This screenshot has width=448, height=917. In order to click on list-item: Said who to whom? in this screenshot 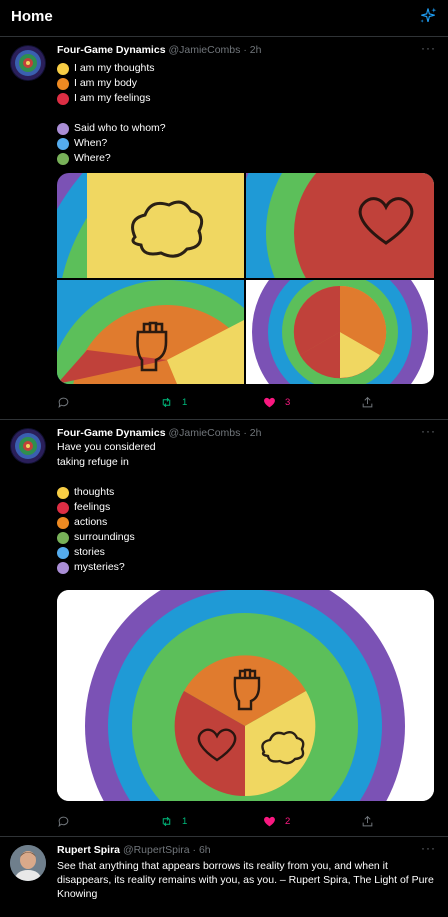, I will do `click(246, 128)`.